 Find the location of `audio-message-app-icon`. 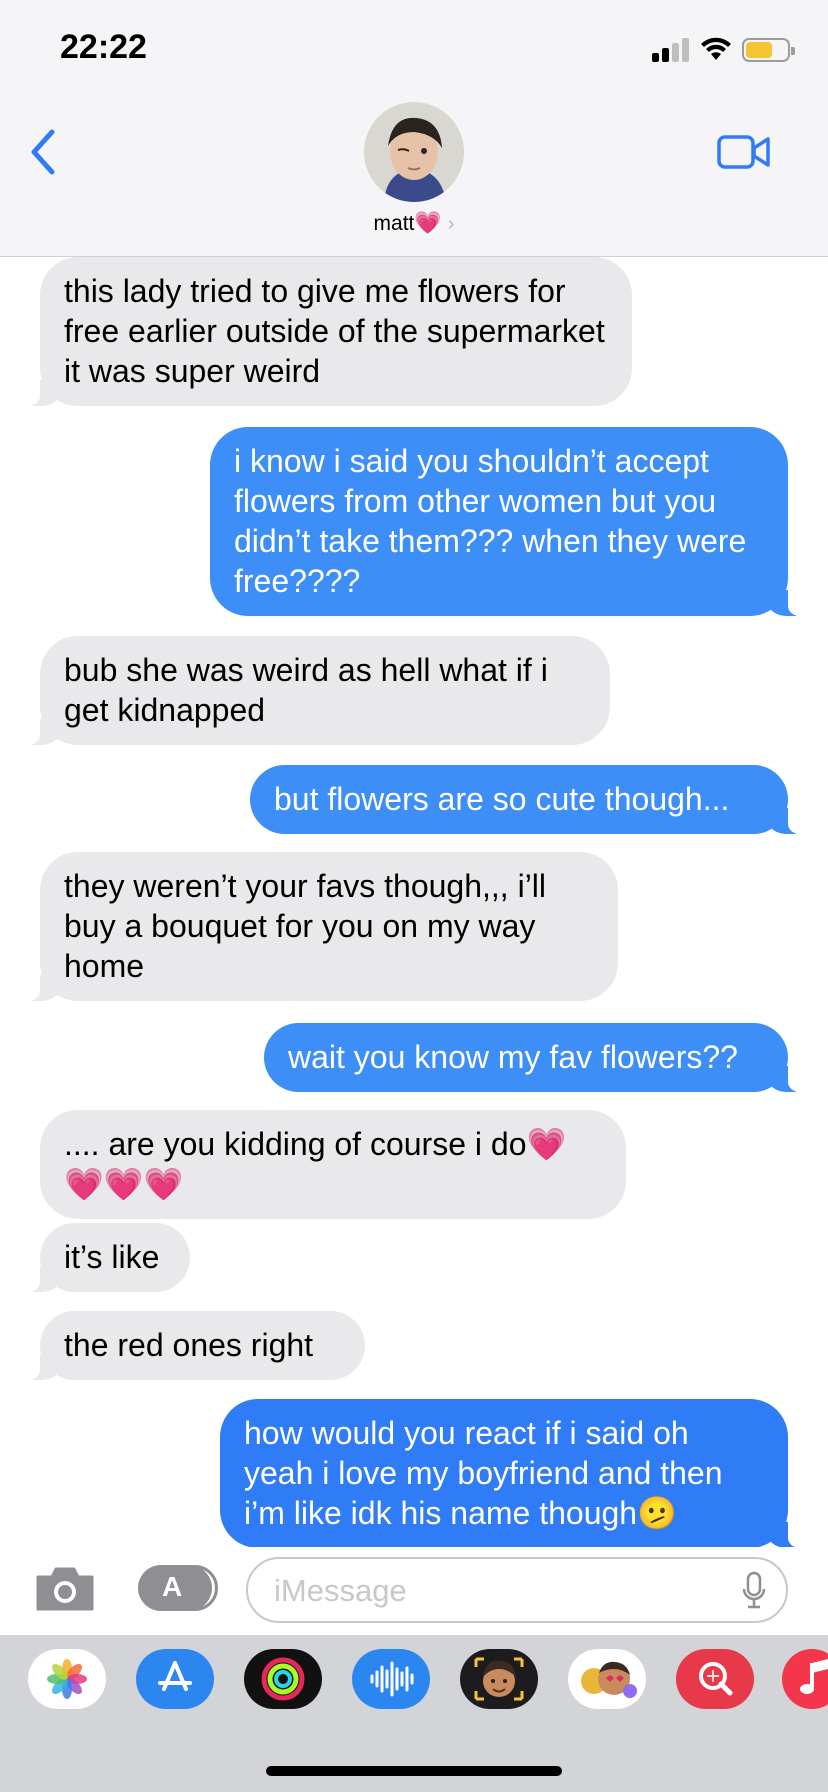

audio-message-app-icon is located at coordinates (391, 1679).